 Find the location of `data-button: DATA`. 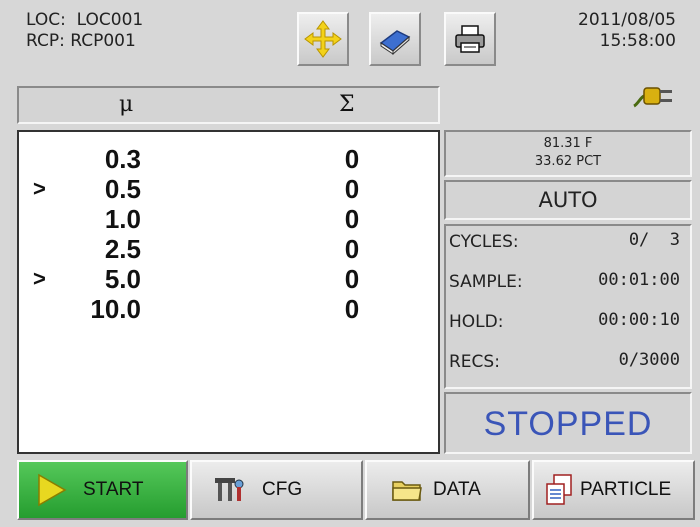

data-button: DATA is located at coordinates (447, 490).